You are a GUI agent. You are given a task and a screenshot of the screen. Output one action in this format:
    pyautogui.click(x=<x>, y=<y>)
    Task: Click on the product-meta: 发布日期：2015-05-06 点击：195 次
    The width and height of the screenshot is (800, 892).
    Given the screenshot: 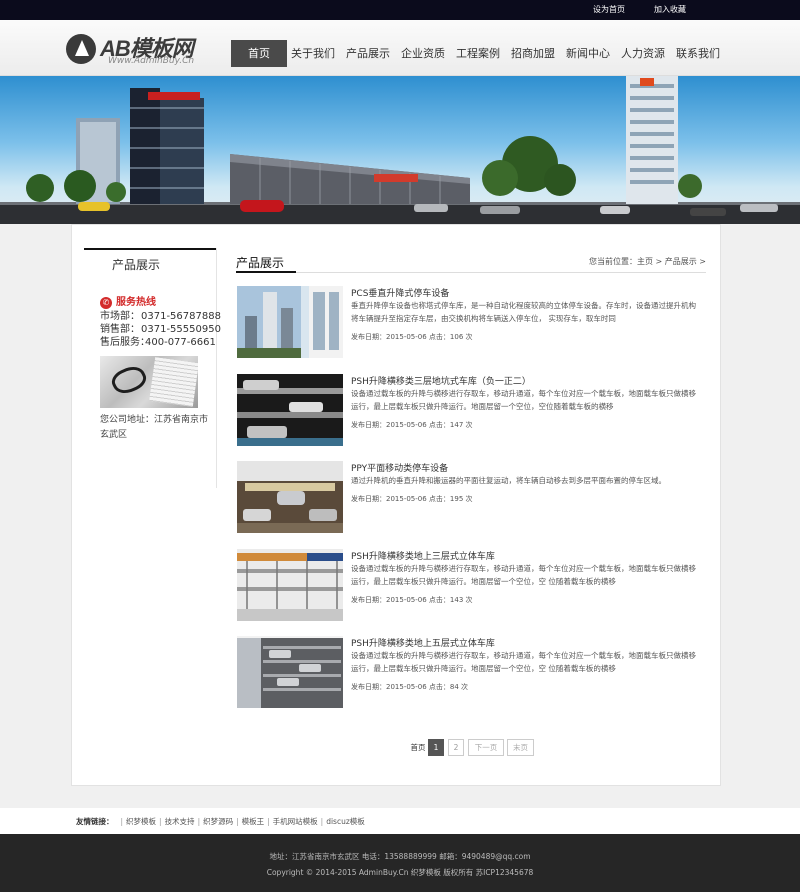 What is the action you would take?
    pyautogui.click(x=412, y=499)
    